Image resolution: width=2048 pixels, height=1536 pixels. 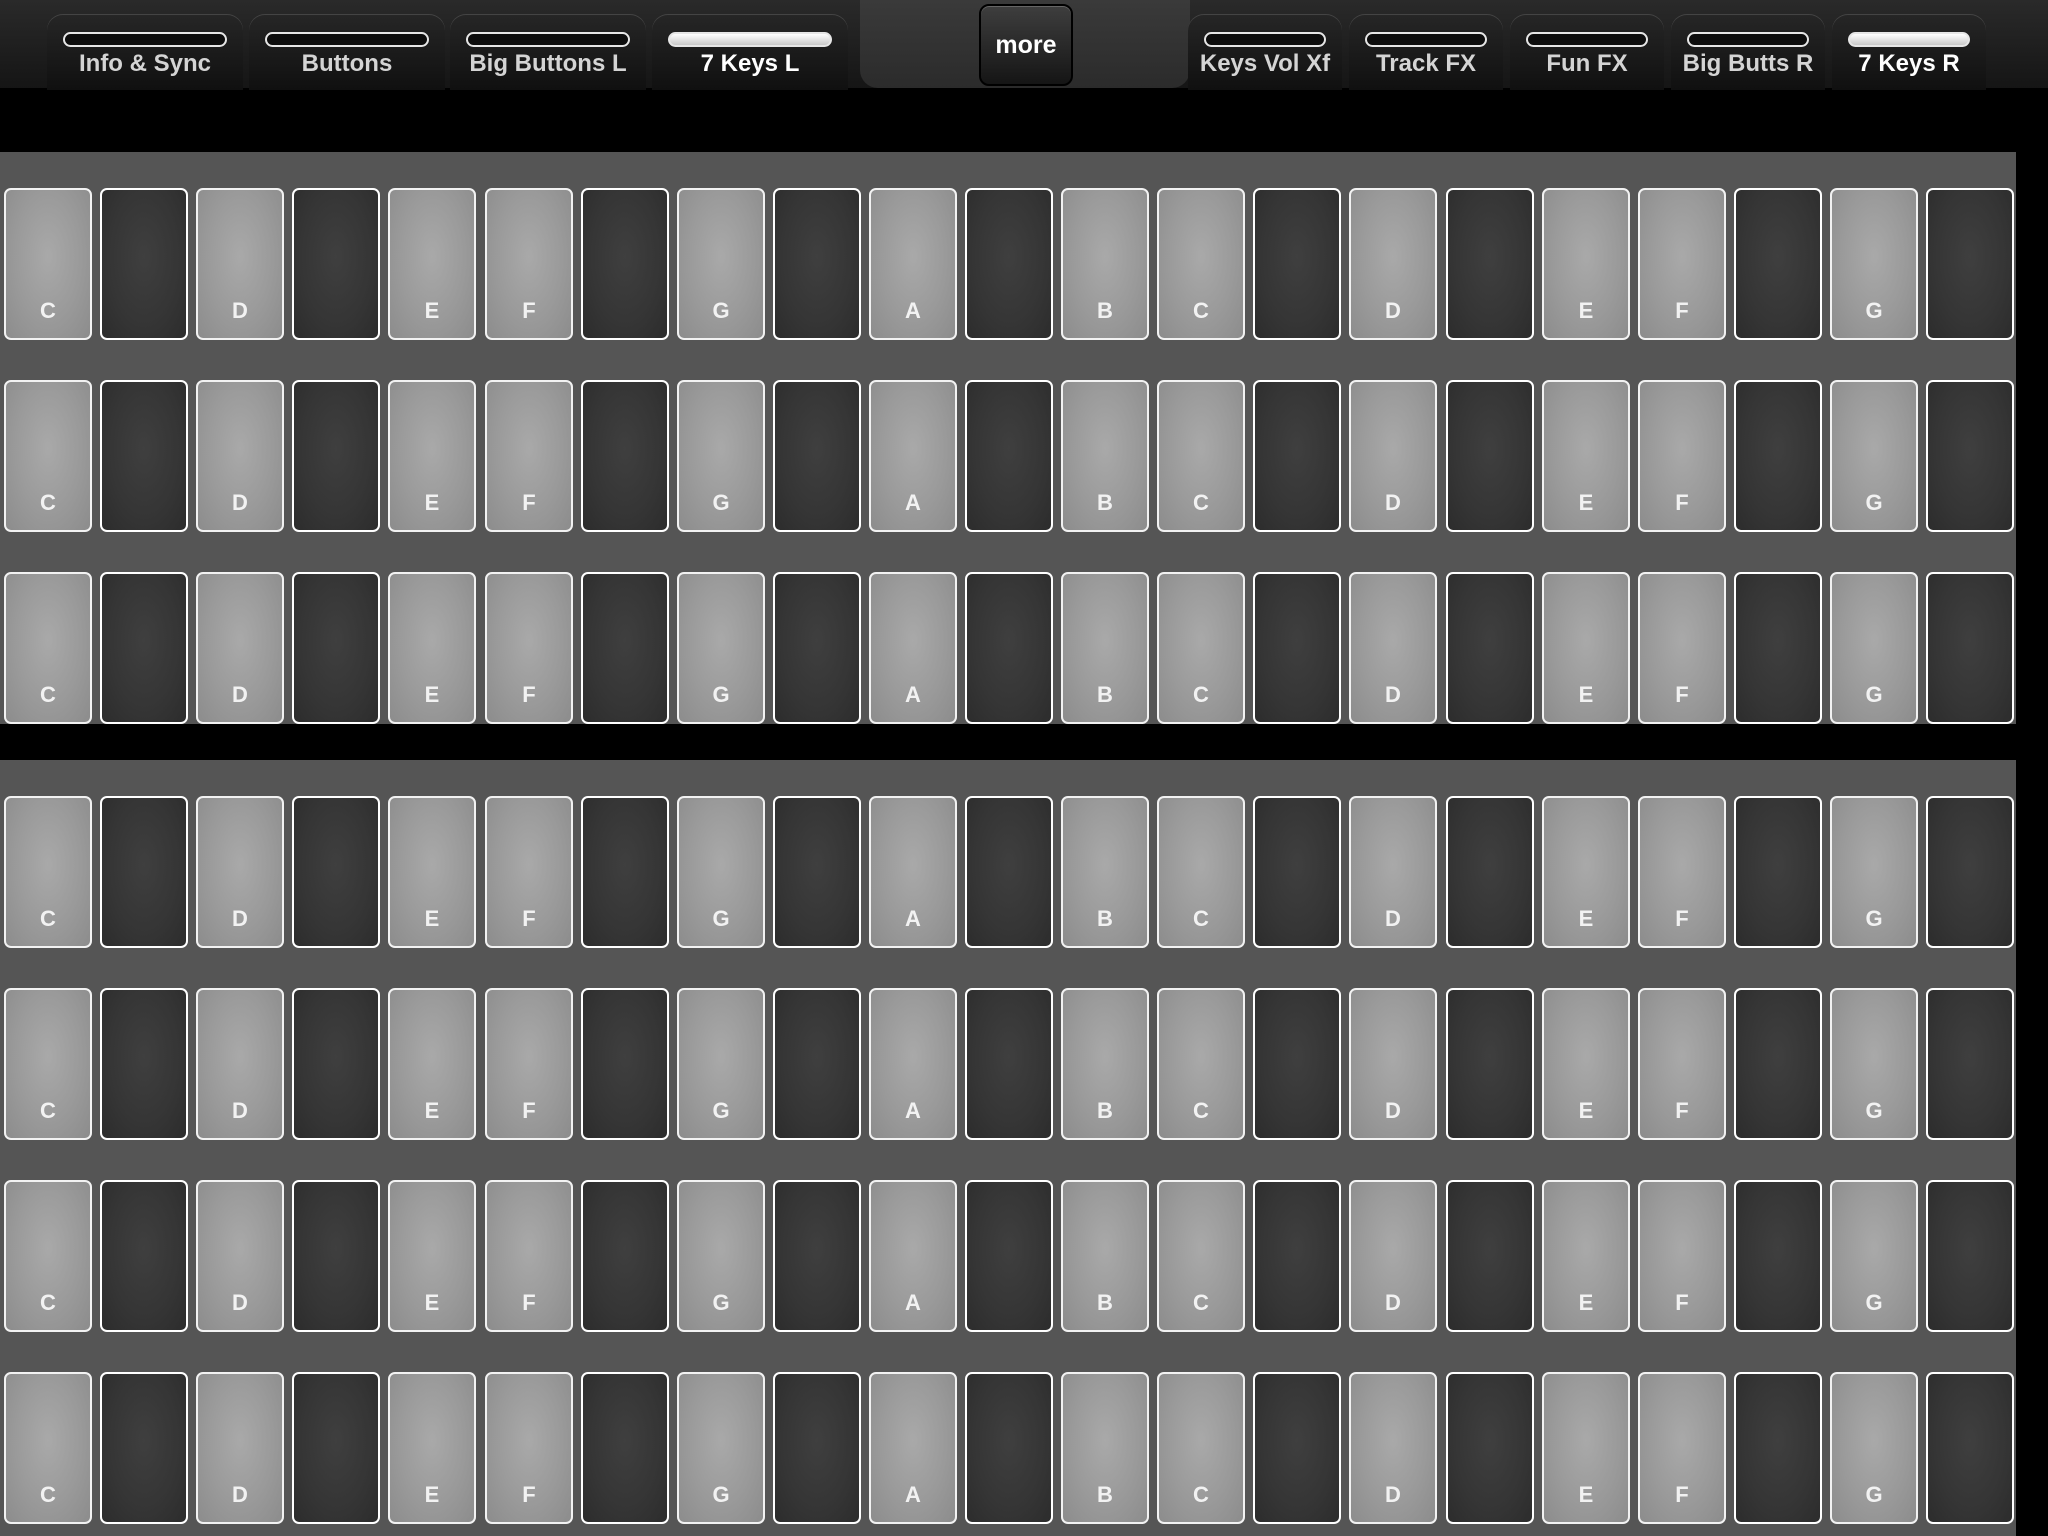 I want to click on more-button: more, so click(x=1026, y=45).